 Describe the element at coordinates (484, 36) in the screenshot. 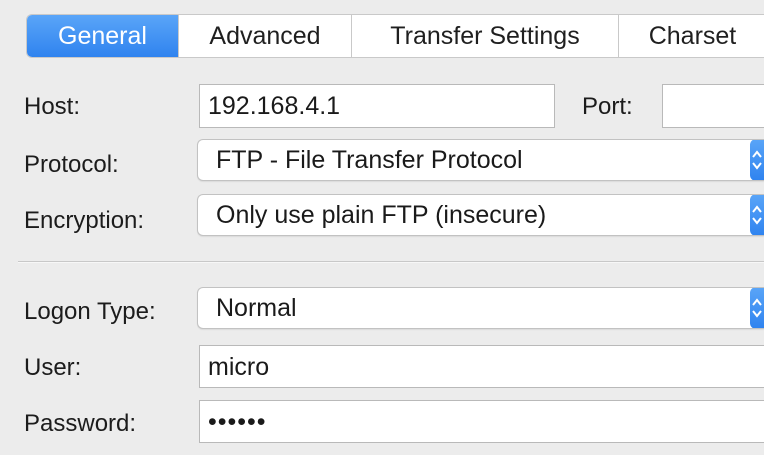

I see `tab-transfer-settings: Transfer Settings` at that location.